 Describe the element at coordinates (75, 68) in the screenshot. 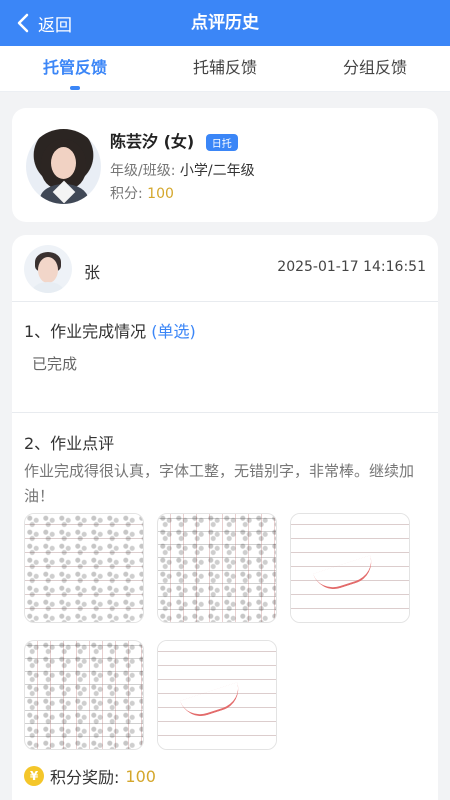

I see `tab-custody-feedback: 托管反馈` at that location.